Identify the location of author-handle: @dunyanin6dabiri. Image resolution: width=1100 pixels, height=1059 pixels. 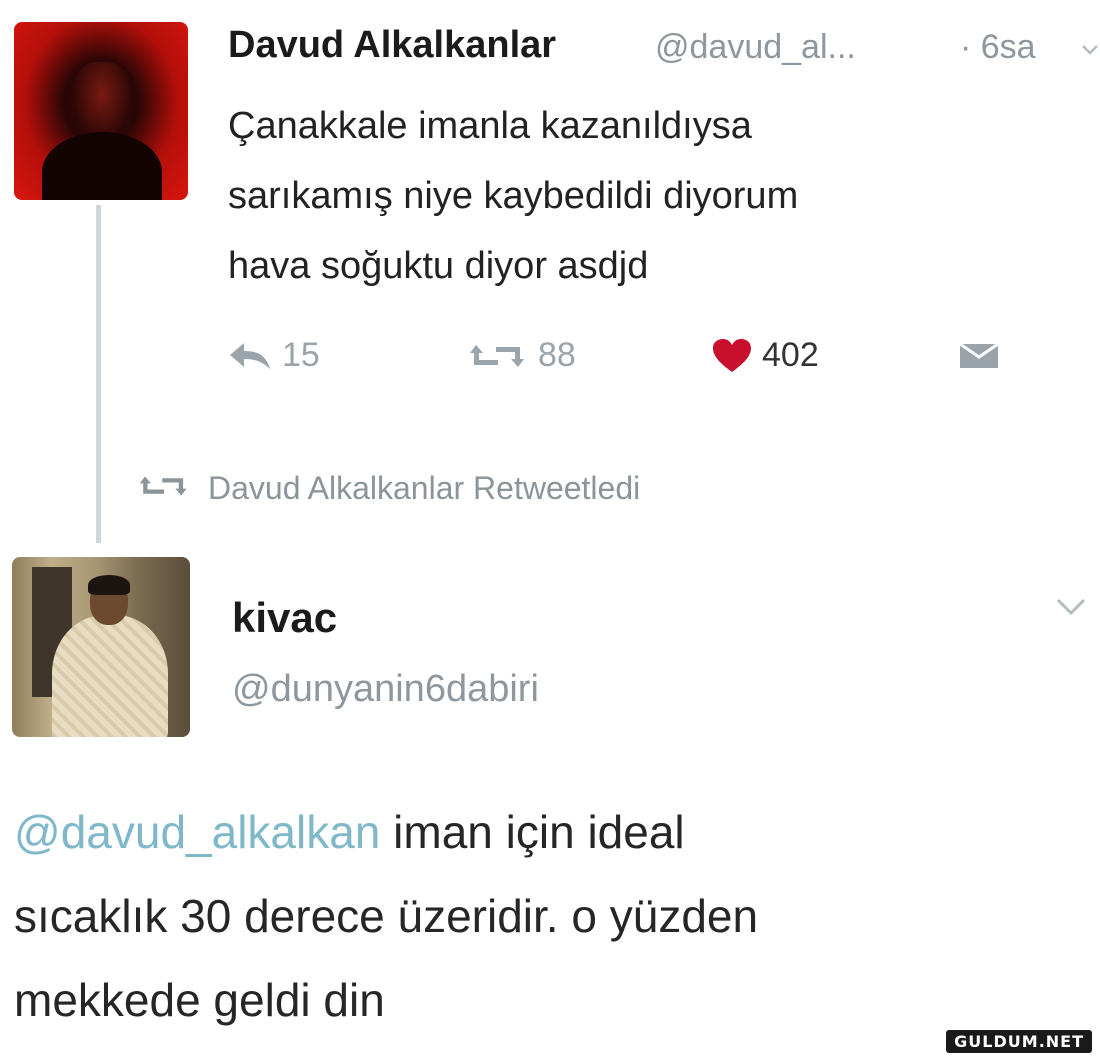
(385, 689).